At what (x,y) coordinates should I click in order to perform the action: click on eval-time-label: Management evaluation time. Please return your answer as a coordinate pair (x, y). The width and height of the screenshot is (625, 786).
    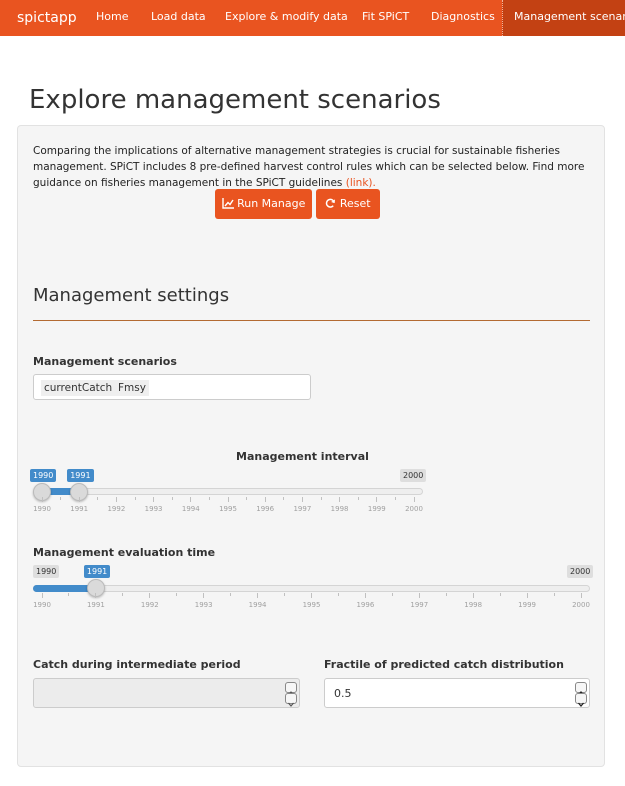
    Looking at the image, I should click on (124, 552).